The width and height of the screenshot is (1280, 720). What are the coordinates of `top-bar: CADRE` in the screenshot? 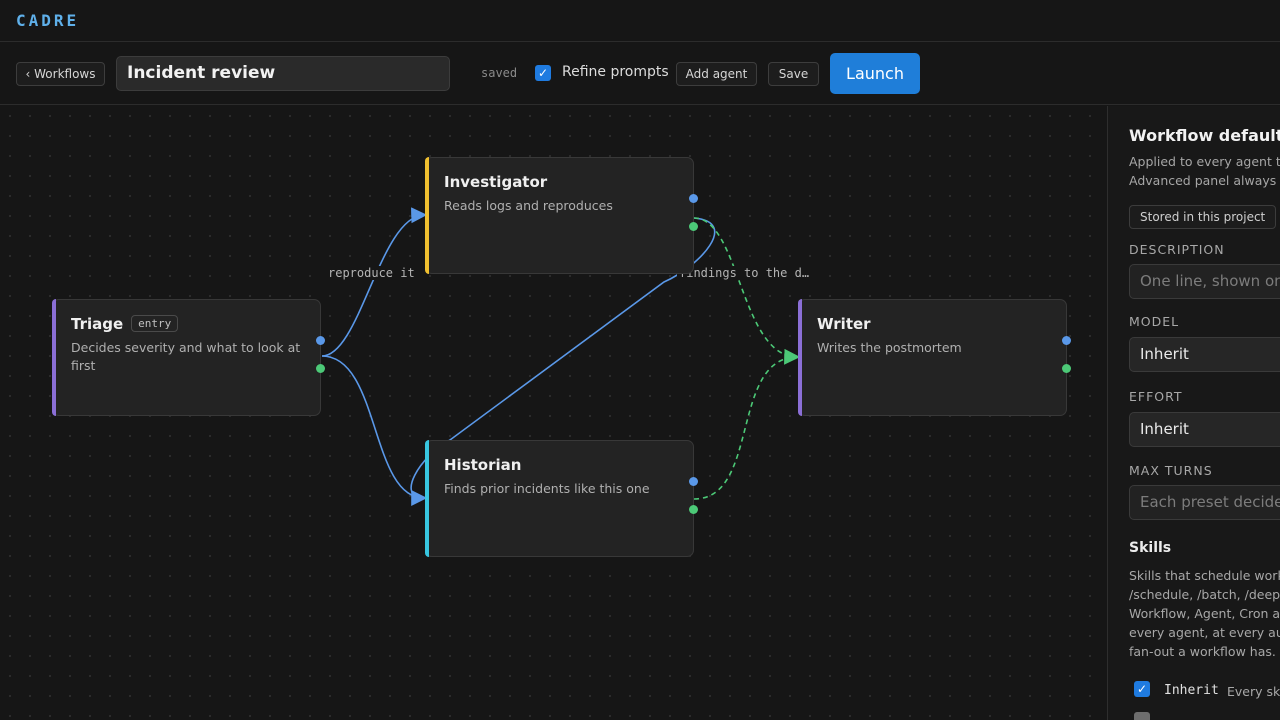 It's located at (640, 21).